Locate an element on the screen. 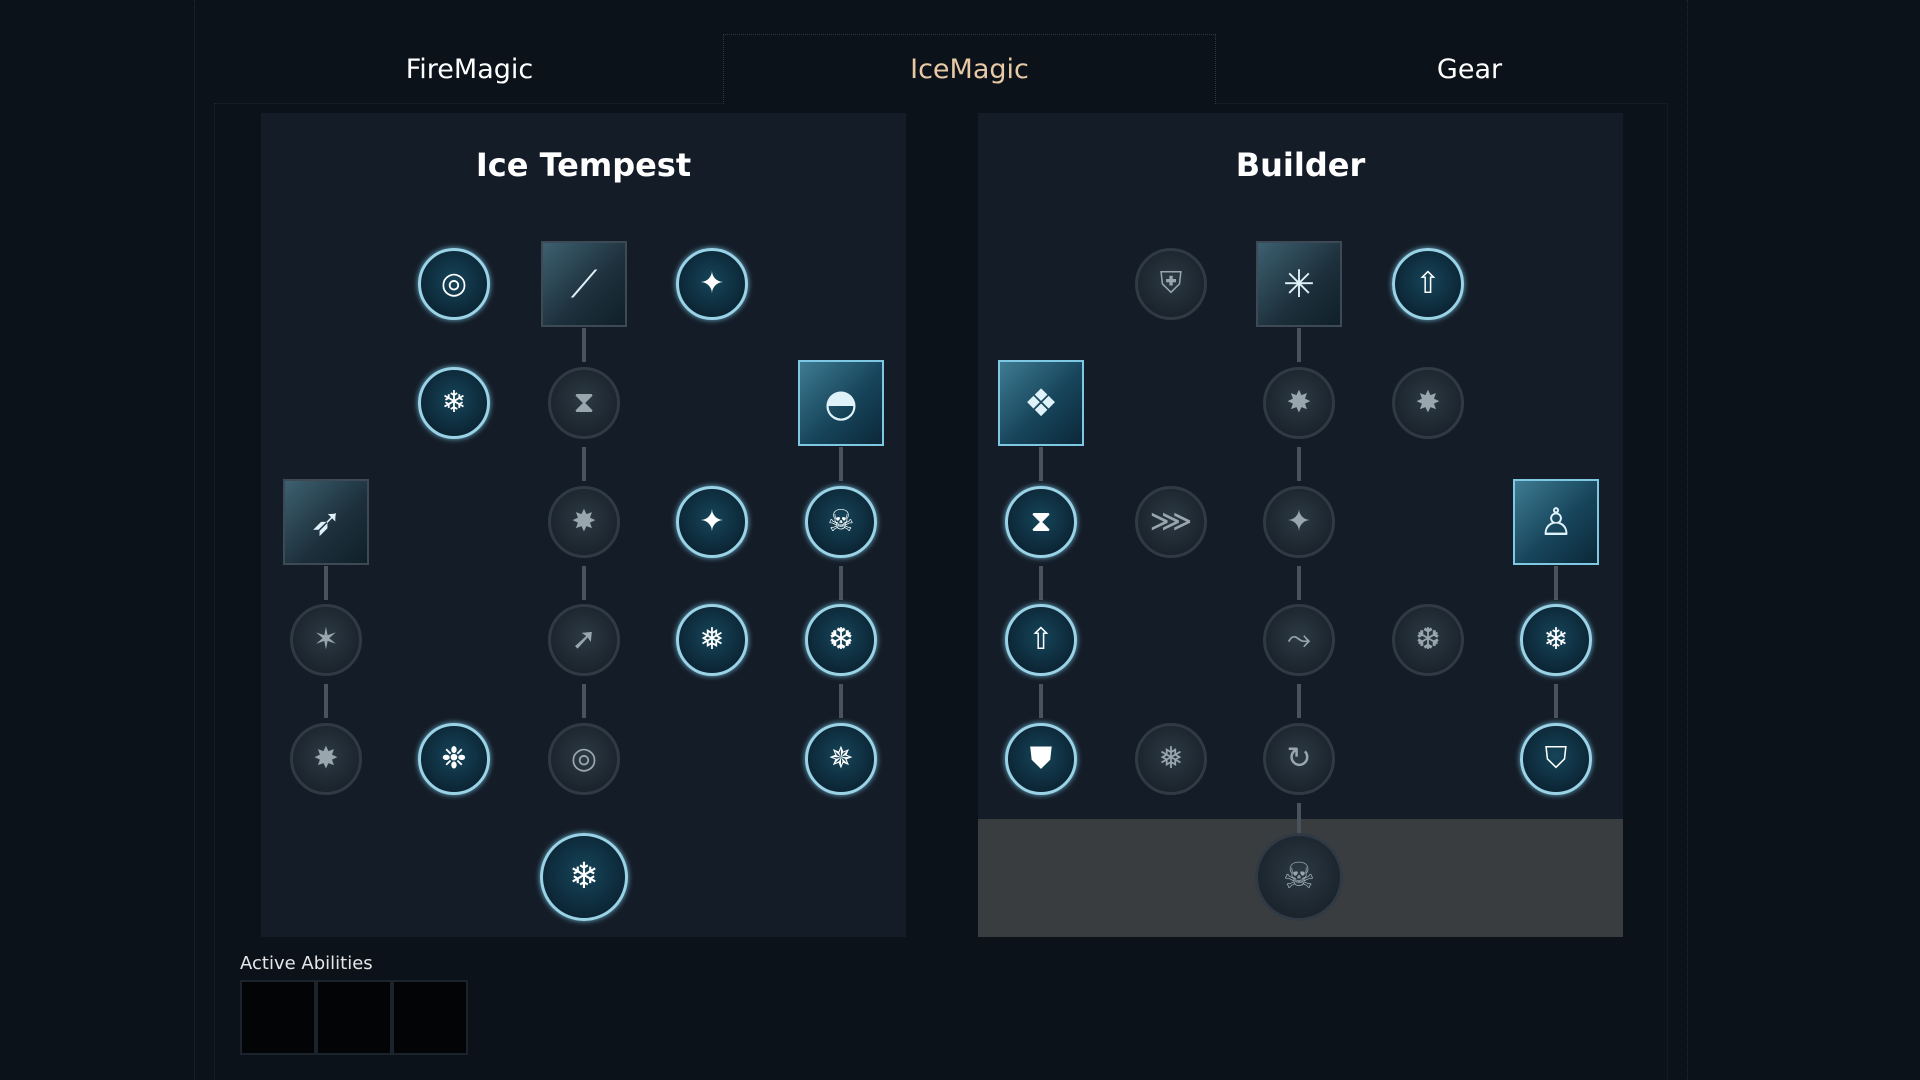 This screenshot has width=1920, height=1080. tab-icemagic: IceMagic is located at coordinates (969, 69).